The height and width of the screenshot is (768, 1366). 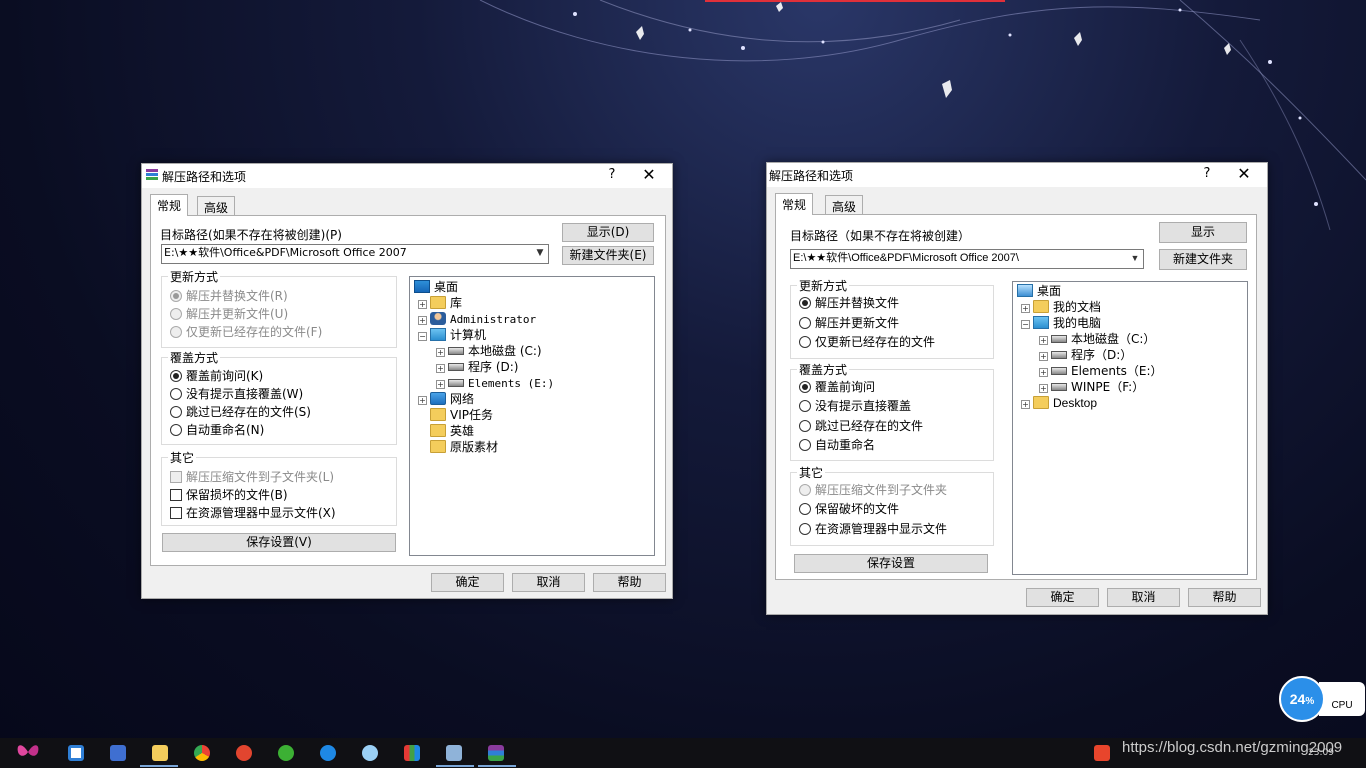 What do you see at coordinates (1085, 355) in the screenshot?
I see `tree-node-drive-d: + 程序（D:）` at bounding box center [1085, 355].